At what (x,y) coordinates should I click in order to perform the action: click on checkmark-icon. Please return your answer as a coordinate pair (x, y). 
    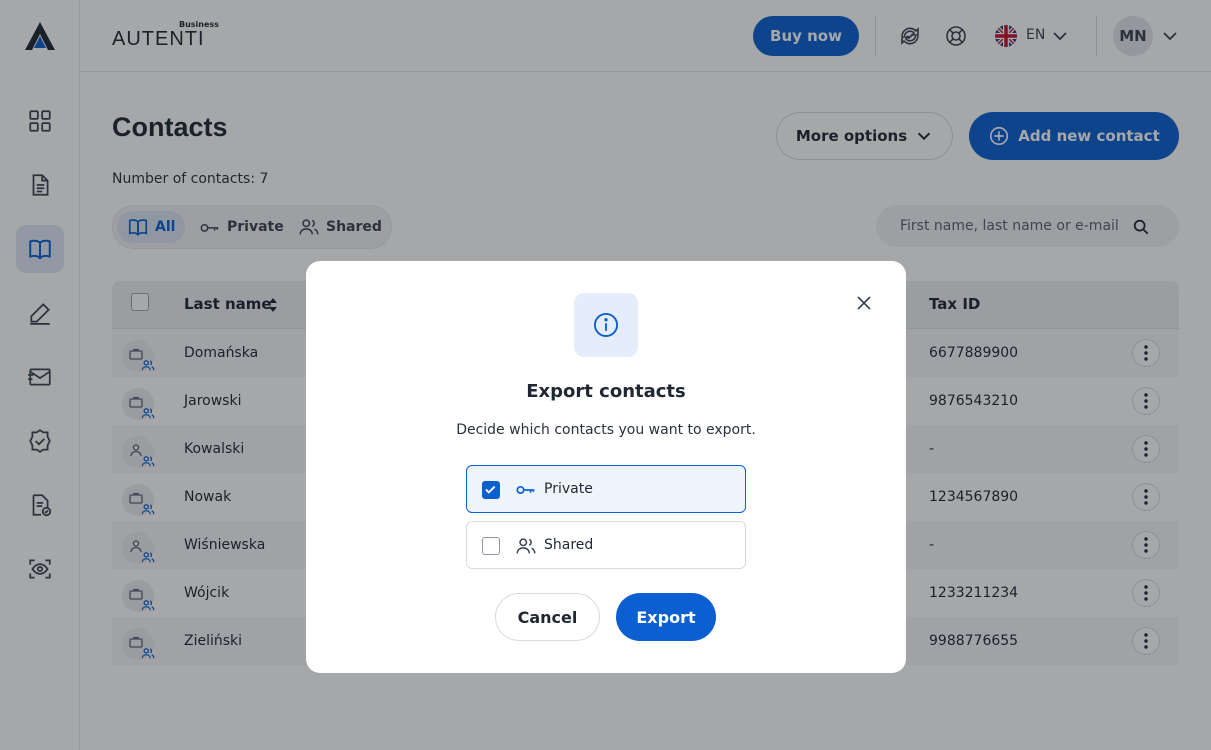
    Looking at the image, I should click on (490, 489).